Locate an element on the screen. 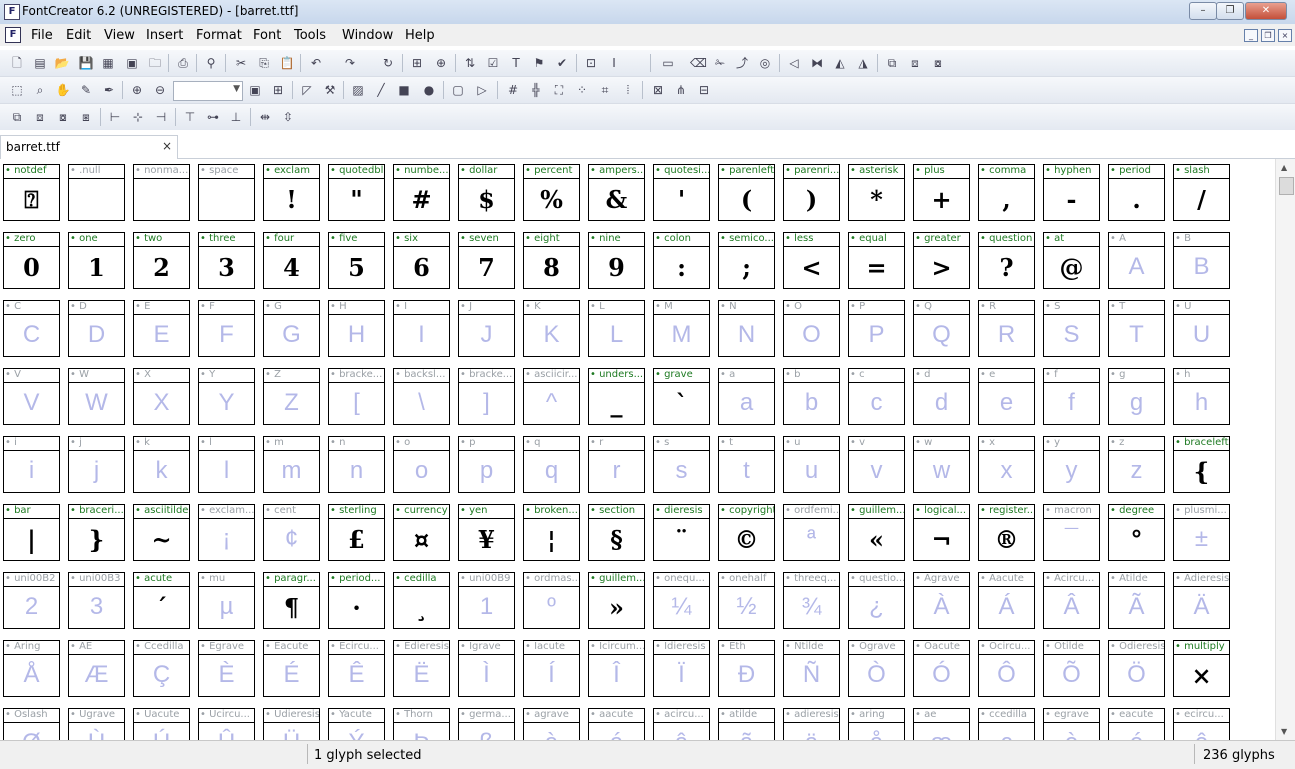 The image size is (1295, 769). glyph-cell: • four 4 is located at coordinates (291, 260).